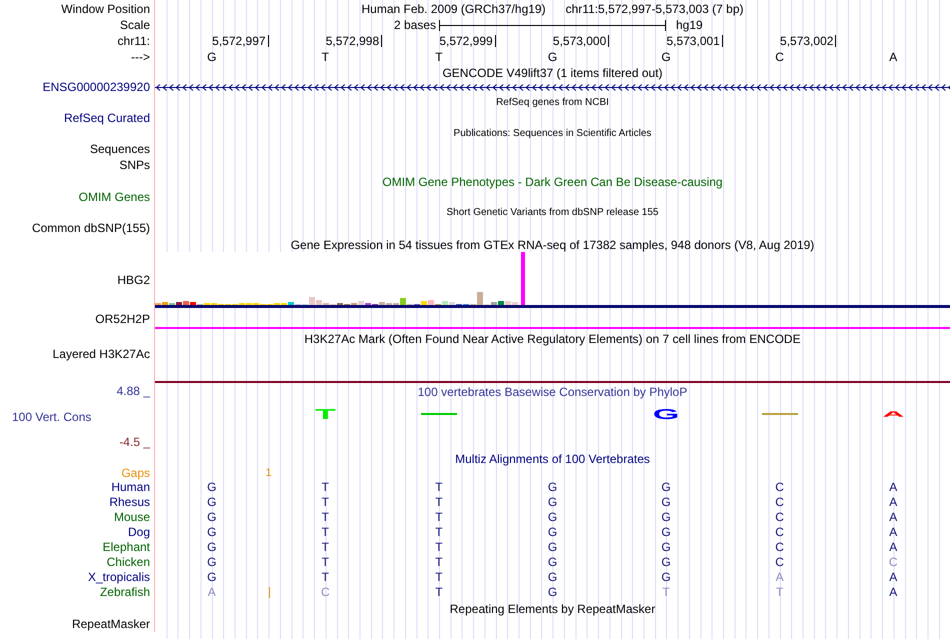 Image resolution: width=950 pixels, height=639 pixels. I want to click on base-letter: A, so click(893, 57).